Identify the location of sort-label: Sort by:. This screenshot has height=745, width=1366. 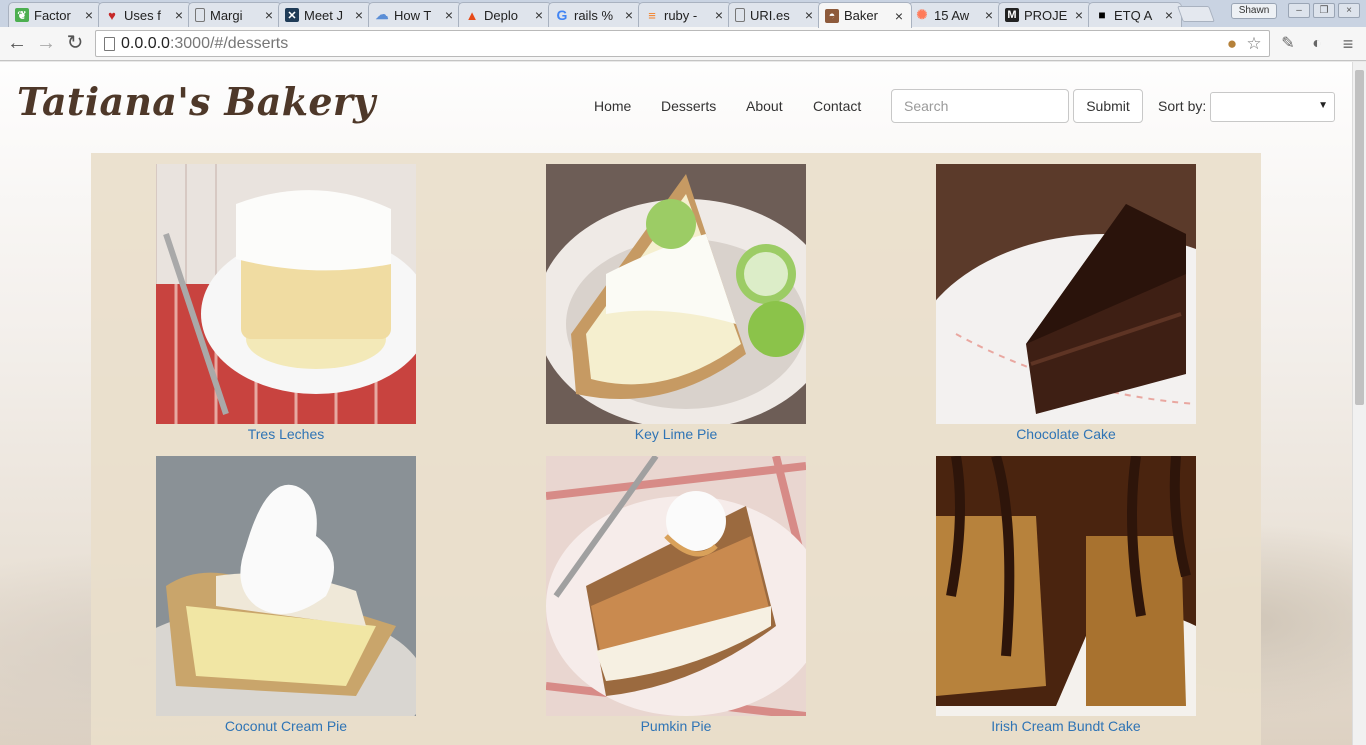
(1182, 106).